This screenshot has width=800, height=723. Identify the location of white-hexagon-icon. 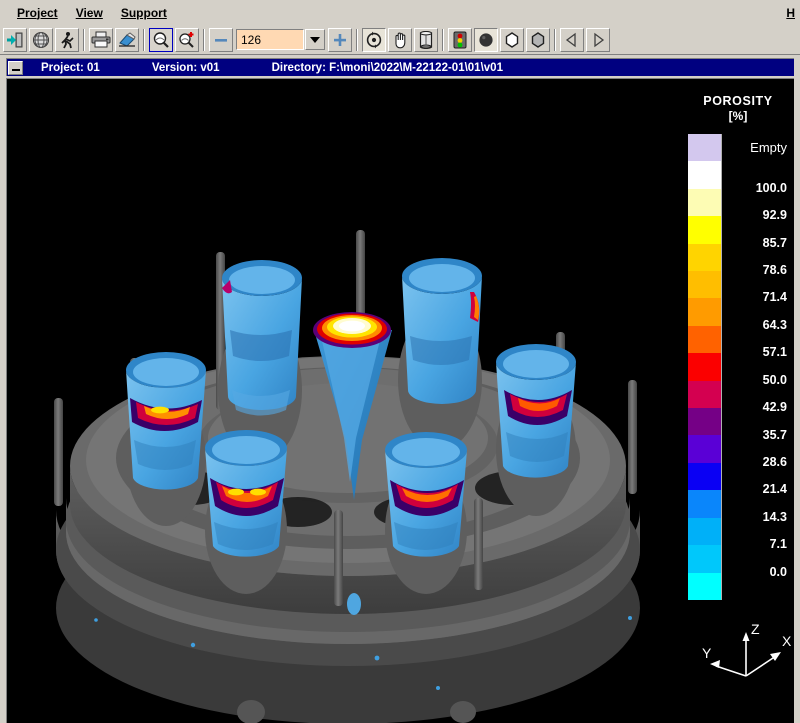
(512, 39).